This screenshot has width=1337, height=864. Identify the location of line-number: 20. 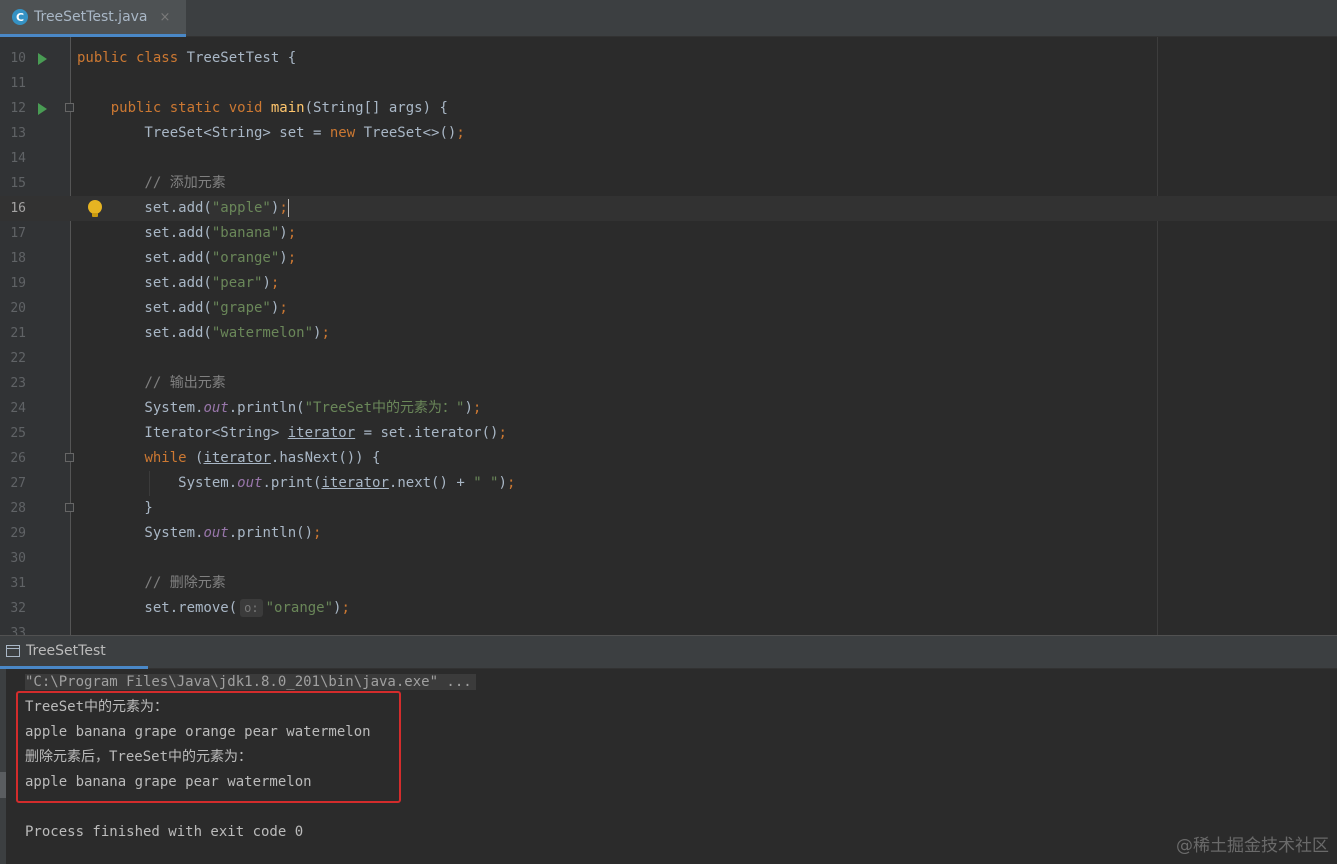
(18, 308).